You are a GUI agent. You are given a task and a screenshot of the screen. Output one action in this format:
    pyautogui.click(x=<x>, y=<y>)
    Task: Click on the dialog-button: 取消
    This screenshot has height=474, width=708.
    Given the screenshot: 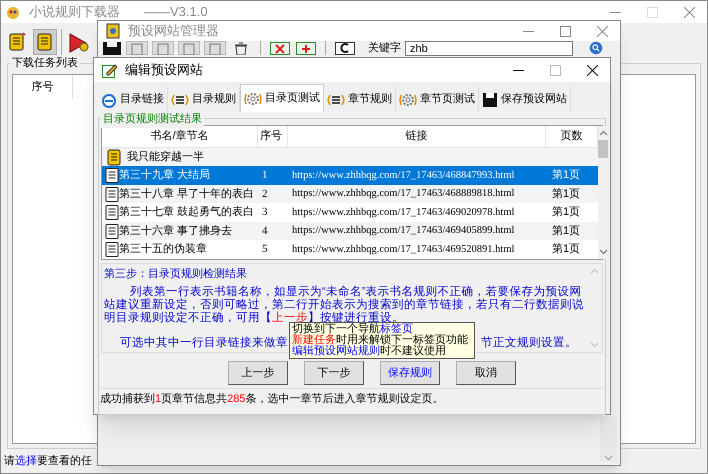 What is the action you would take?
    pyautogui.click(x=486, y=373)
    